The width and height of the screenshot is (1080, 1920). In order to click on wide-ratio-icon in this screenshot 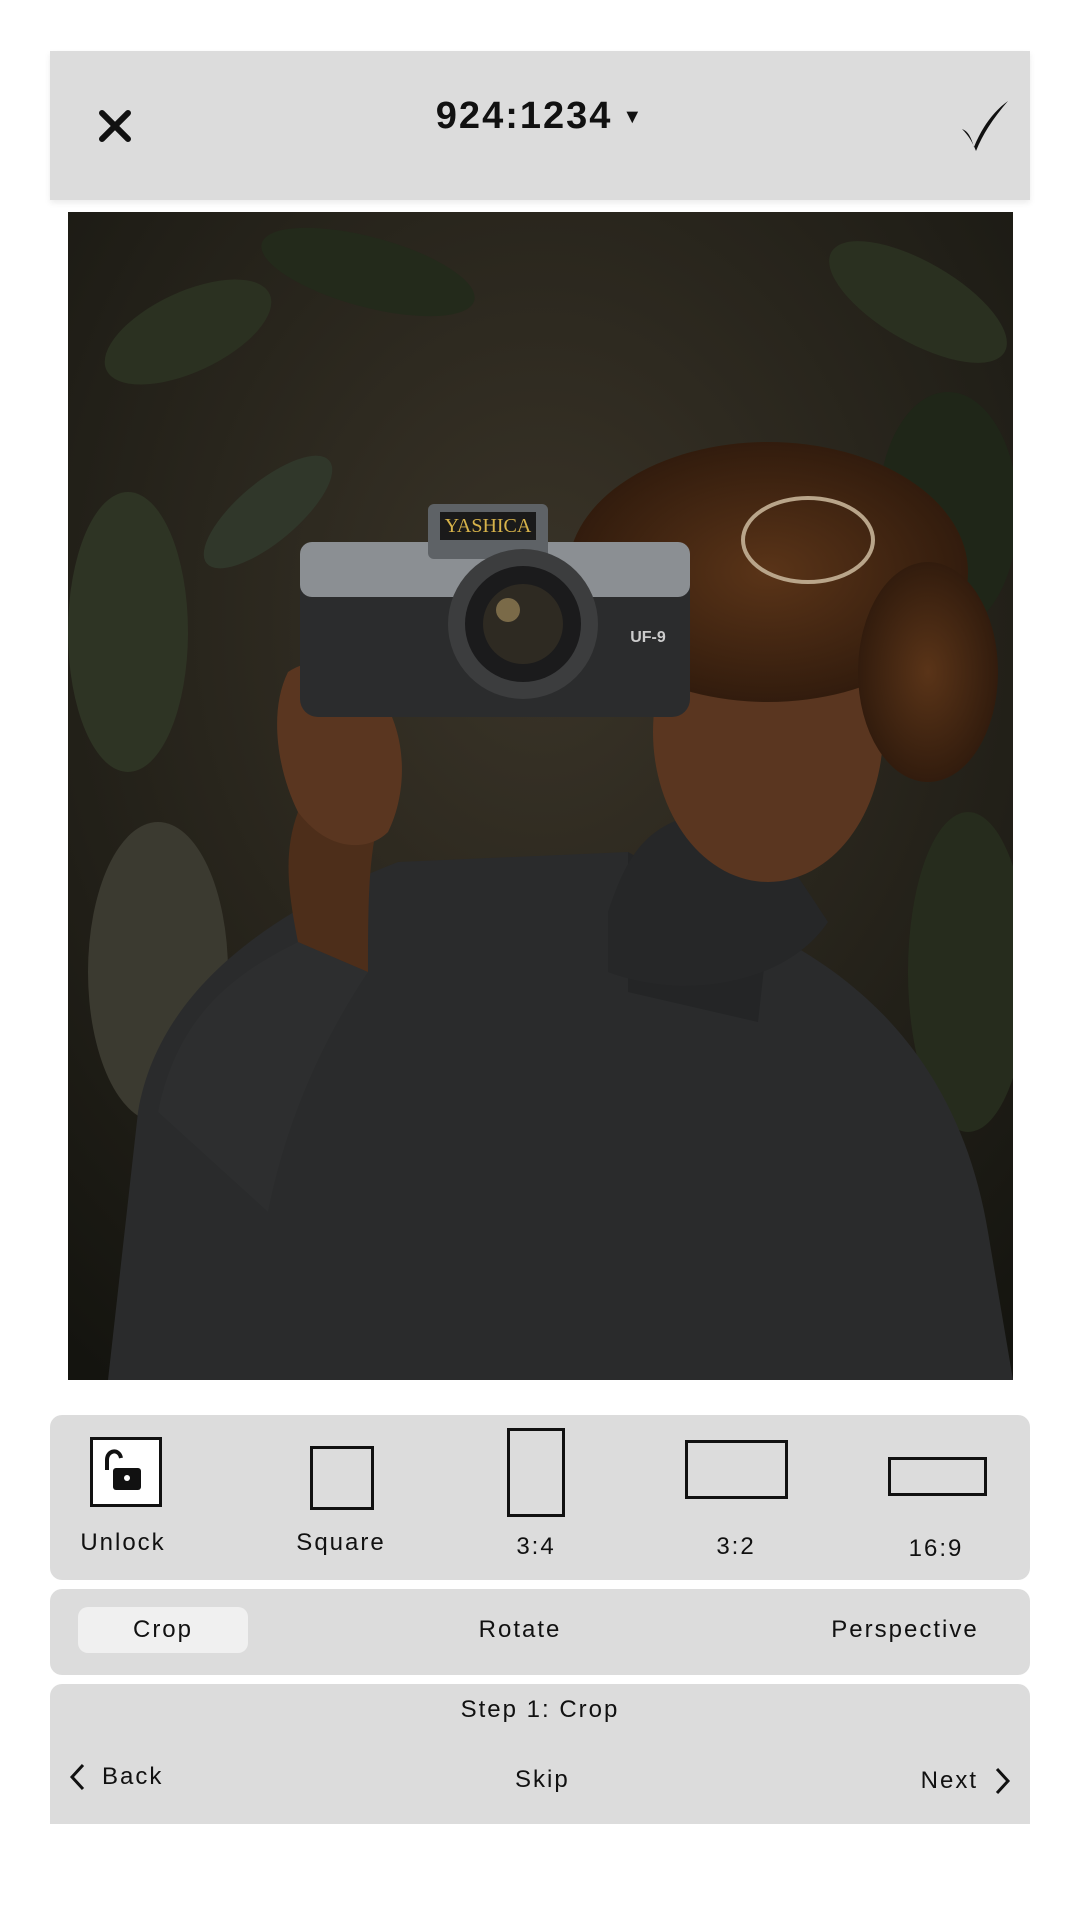, I will do `click(937, 1476)`.